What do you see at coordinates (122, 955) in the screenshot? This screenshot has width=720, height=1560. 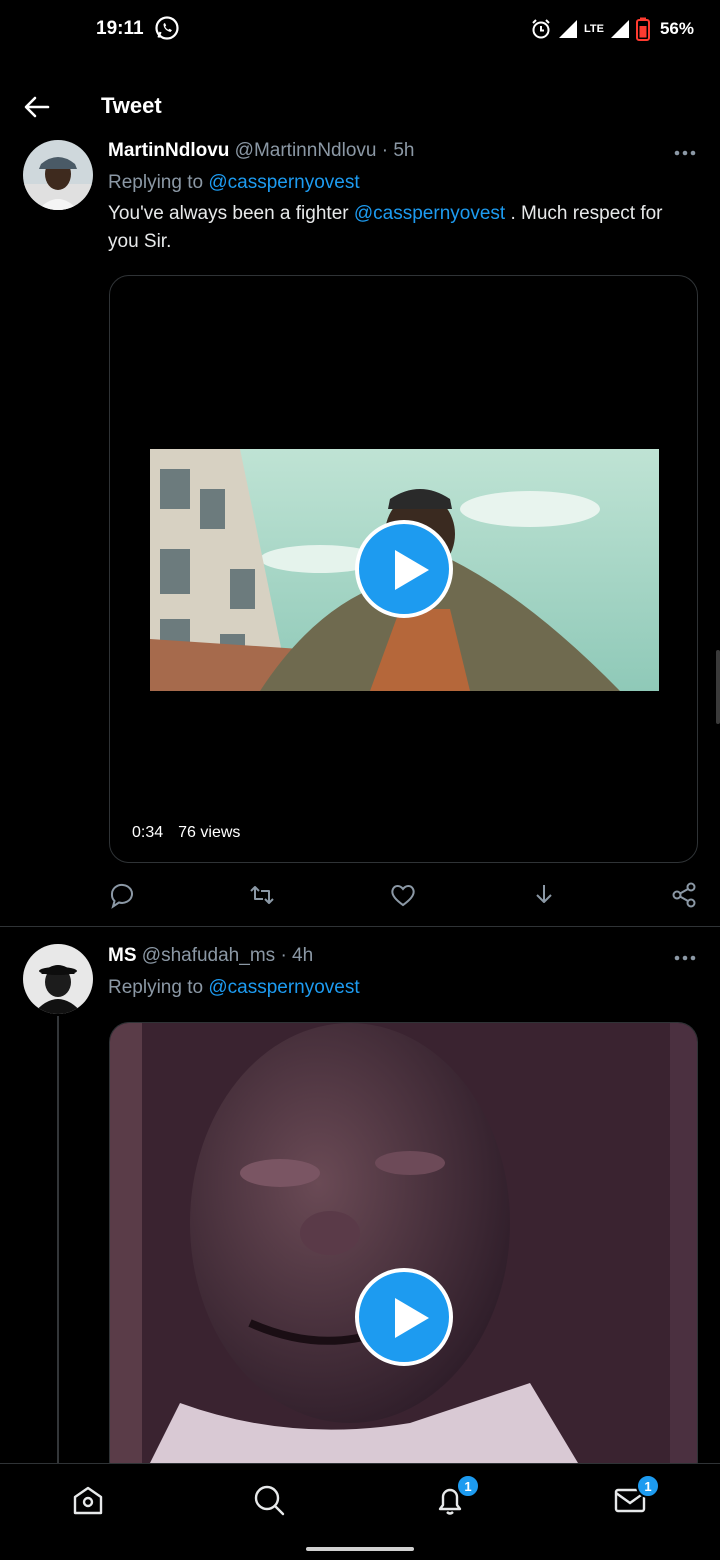 I see `display-name: MS` at bounding box center [122, 955].